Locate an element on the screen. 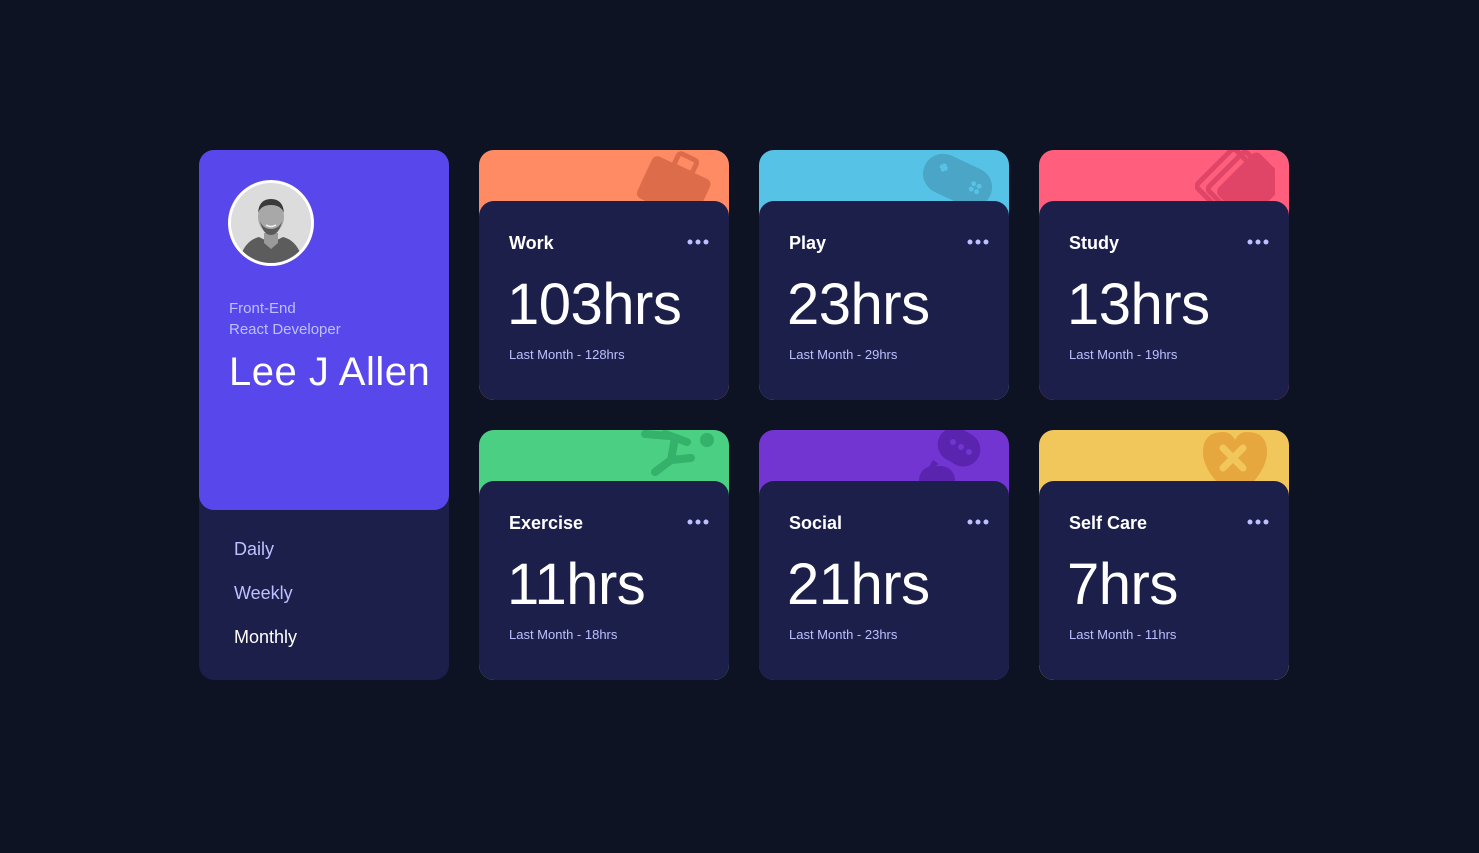  current-hours: 23hrs is located at coordinates (858, 304).